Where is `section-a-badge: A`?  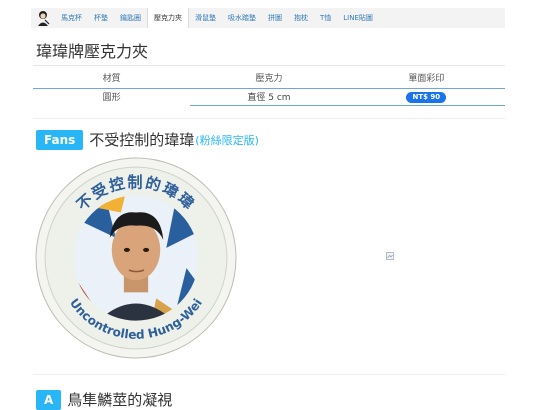
section-a-badge: A is located at coordinates (49, 399).